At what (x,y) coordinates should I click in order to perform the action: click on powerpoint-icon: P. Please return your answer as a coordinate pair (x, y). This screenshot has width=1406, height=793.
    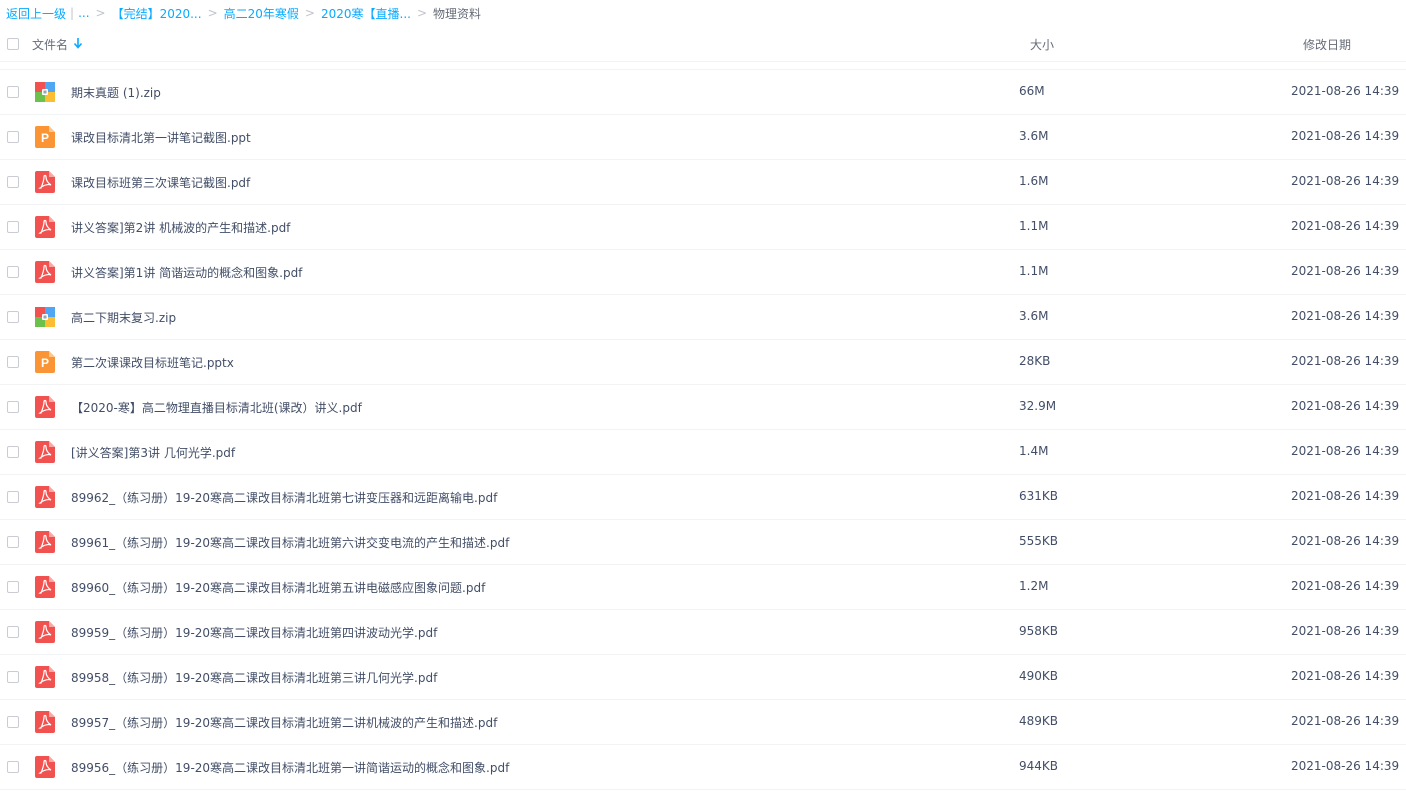
    Looking at the image, I should click on (45, 362).